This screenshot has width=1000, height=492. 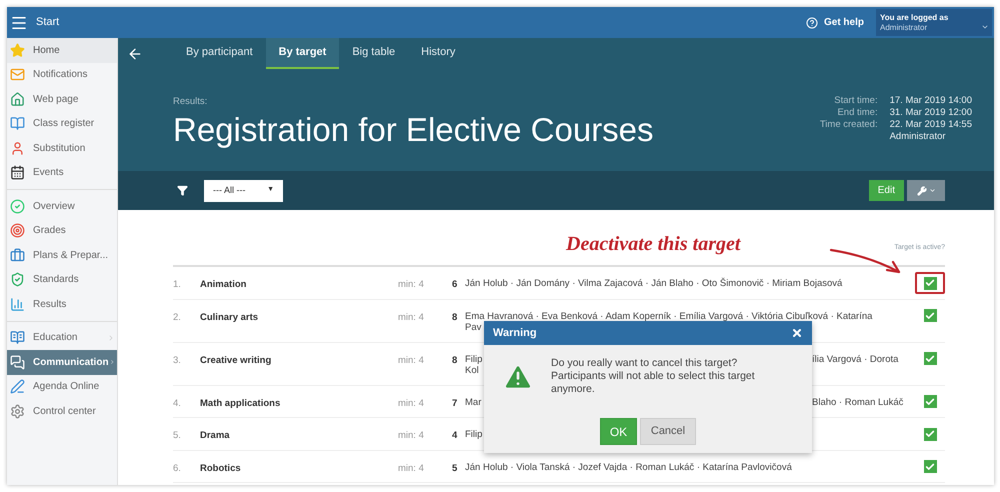 I want to click on meta-value: 31. Mar 2019 12:00, so click(x=931, y=113).